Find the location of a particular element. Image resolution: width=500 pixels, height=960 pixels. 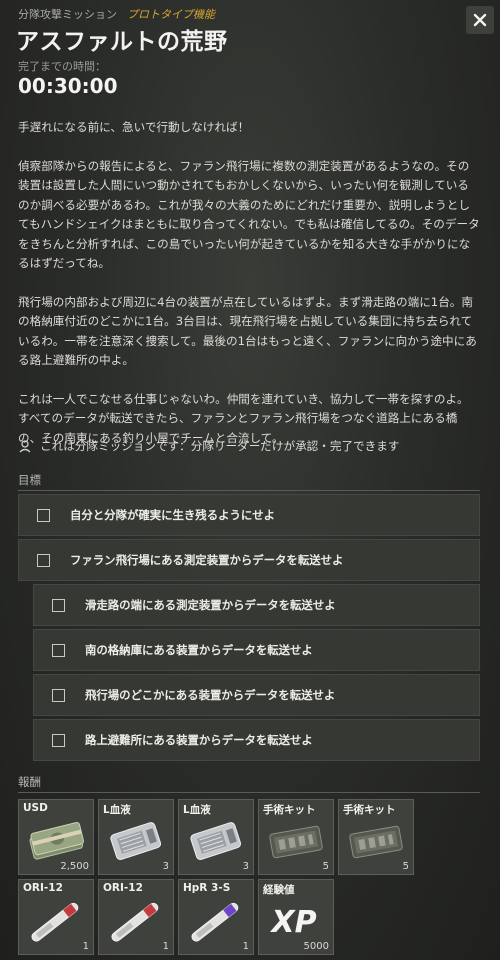

close-button is located at coordinates (480, 20).